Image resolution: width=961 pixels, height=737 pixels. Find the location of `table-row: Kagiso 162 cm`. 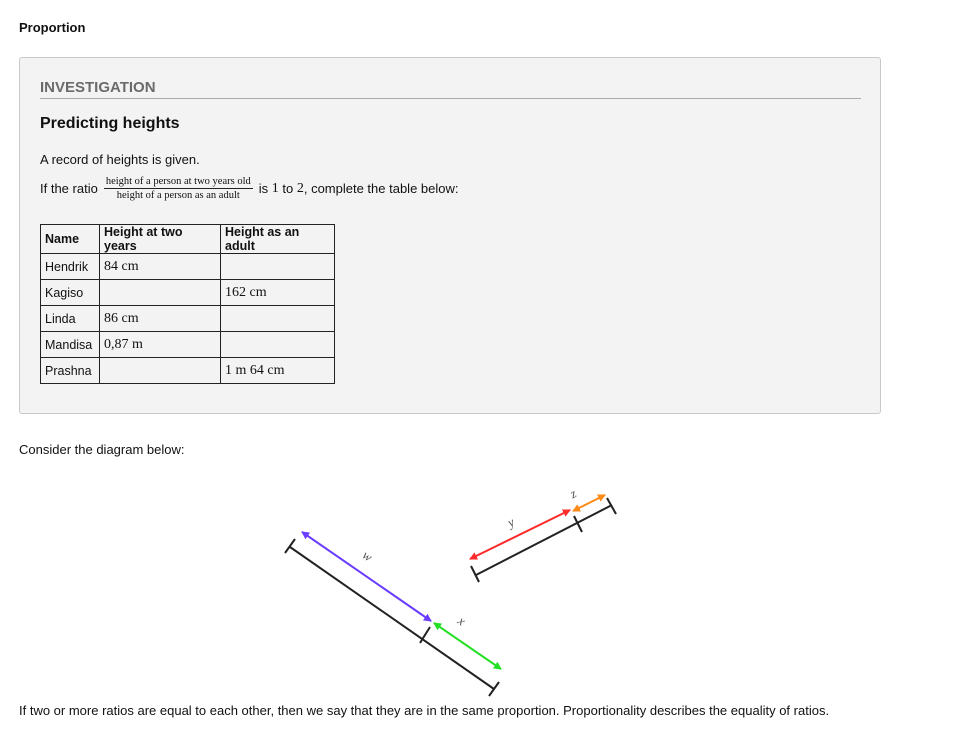

table-row: Kagiso 162 cm is located at coordinates (187, 292).